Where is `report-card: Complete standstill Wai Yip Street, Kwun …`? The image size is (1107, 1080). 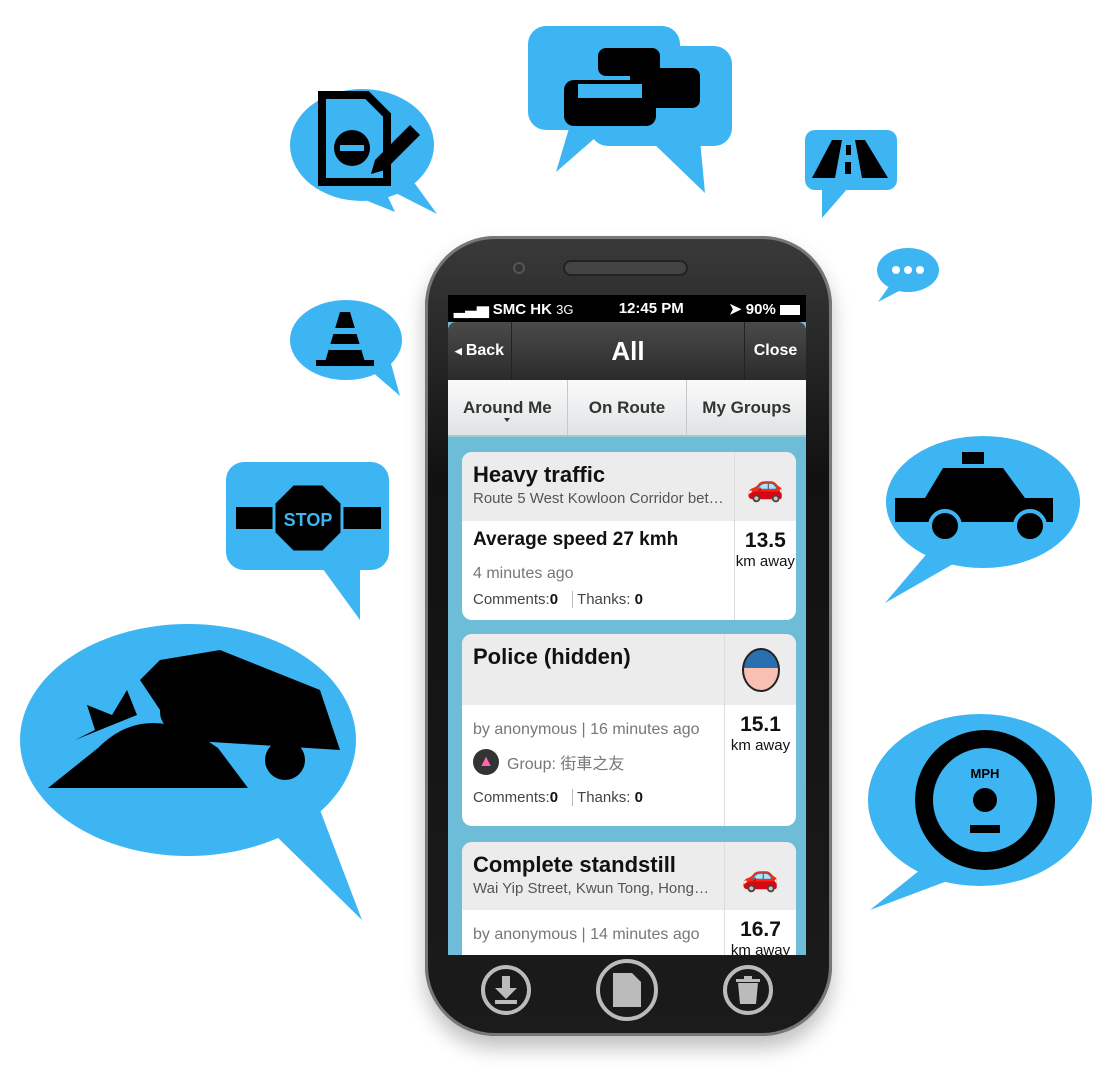 report-card: Complete standstill Wai Yip Street, Kwun … is located at coordinates (629, 898).